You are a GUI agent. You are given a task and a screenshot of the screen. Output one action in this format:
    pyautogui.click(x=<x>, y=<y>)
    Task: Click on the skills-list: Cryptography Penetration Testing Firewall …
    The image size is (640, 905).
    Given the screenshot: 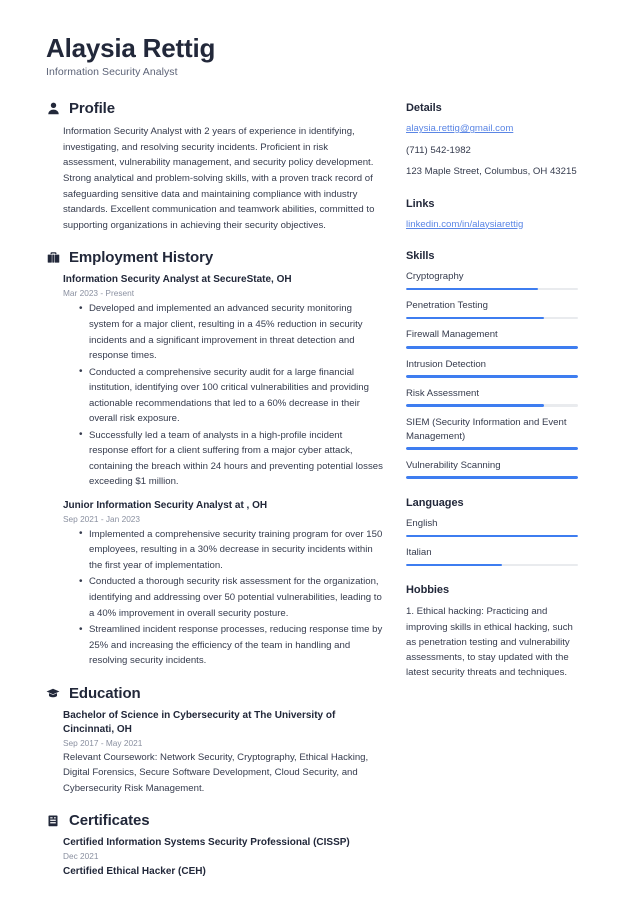 What is the action you would take?
    pyautogui.click(x=492, y=375)
    